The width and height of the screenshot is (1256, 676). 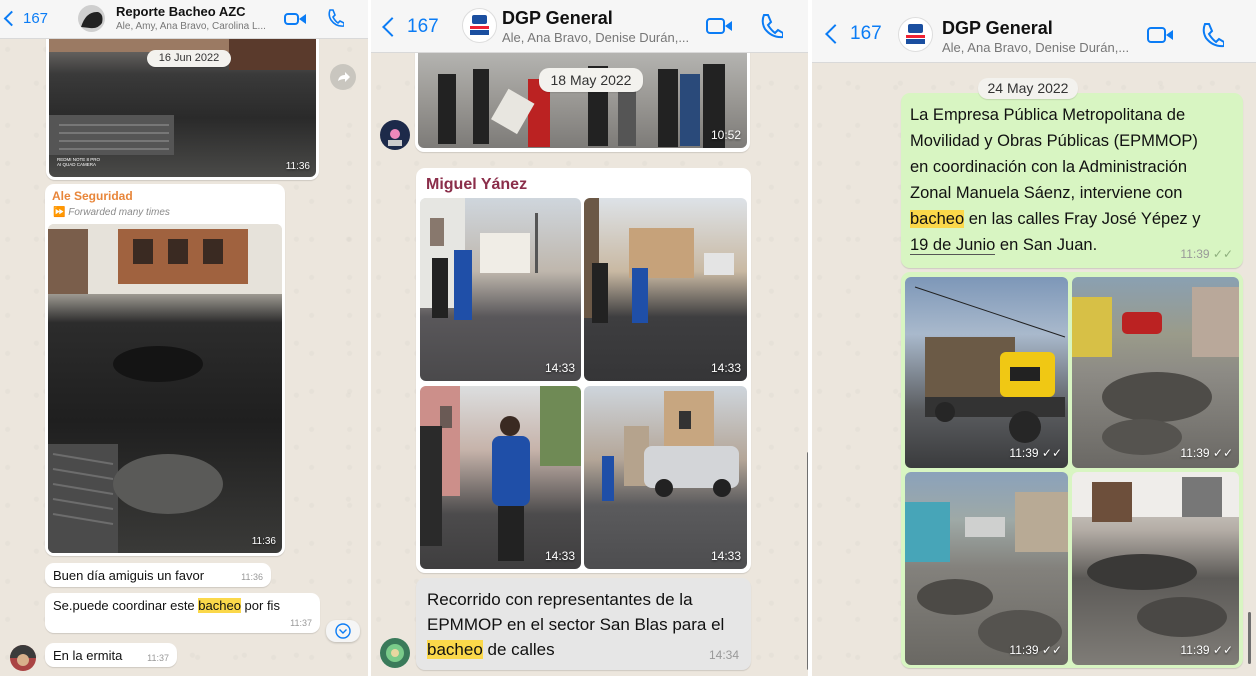 I want to click on text-message: Buen día amiguis un favor 11:36, so click(x=158, y=575).